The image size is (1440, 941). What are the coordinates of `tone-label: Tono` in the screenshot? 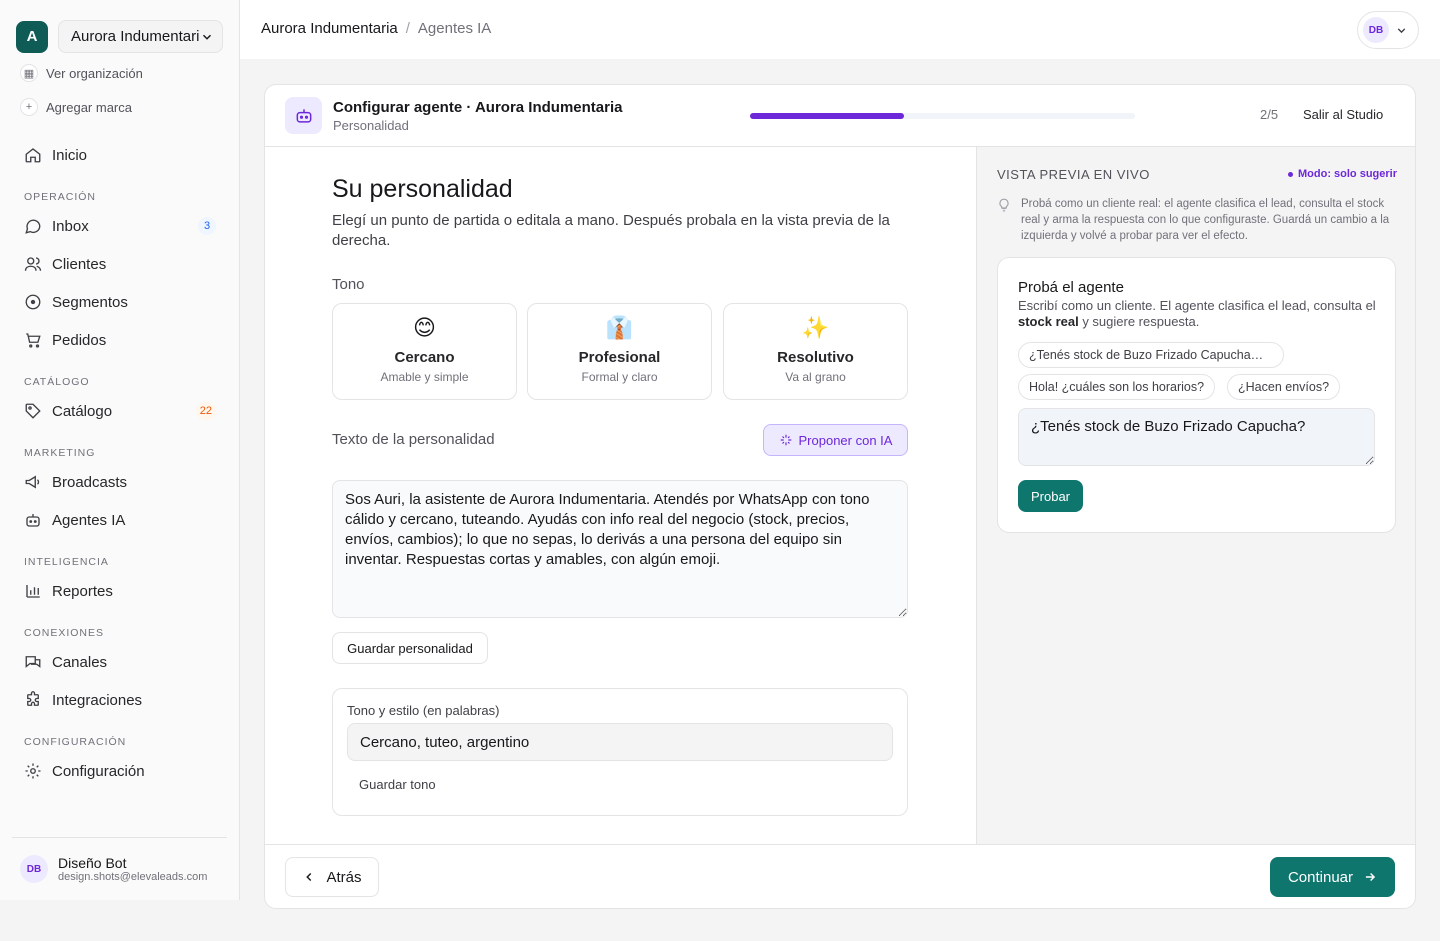 It's located at (348, 284).